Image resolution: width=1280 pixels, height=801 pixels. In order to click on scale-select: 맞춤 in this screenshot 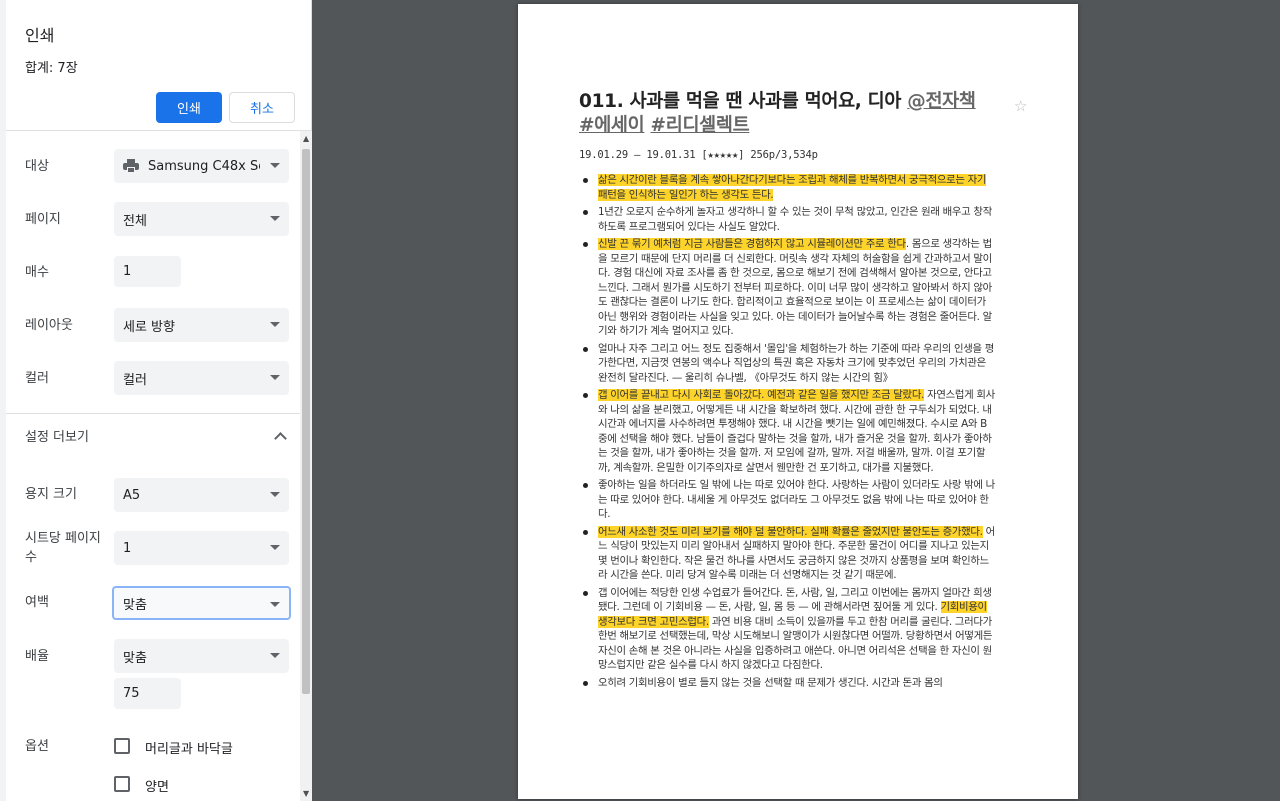, I will do `click(201, 656)`.